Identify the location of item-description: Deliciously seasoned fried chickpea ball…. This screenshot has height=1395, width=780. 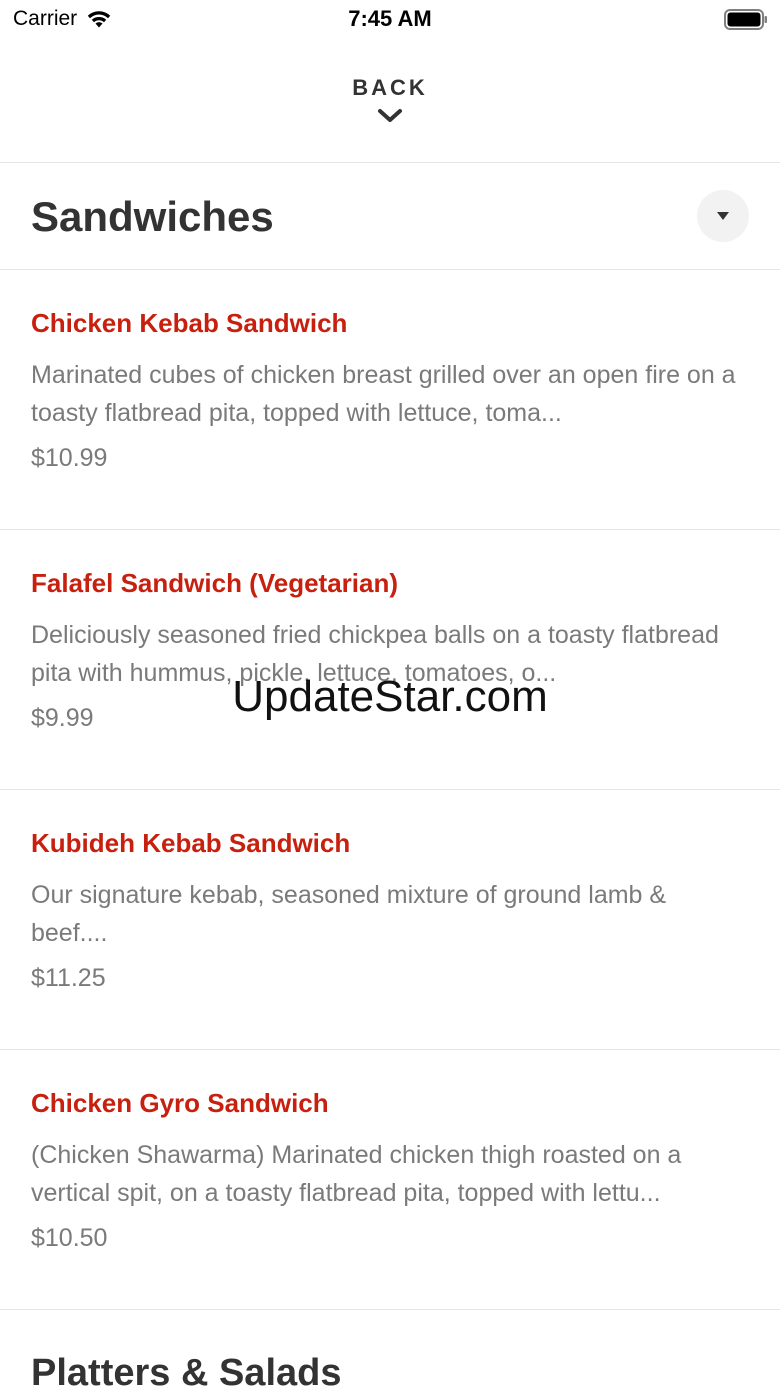
(375, 654).